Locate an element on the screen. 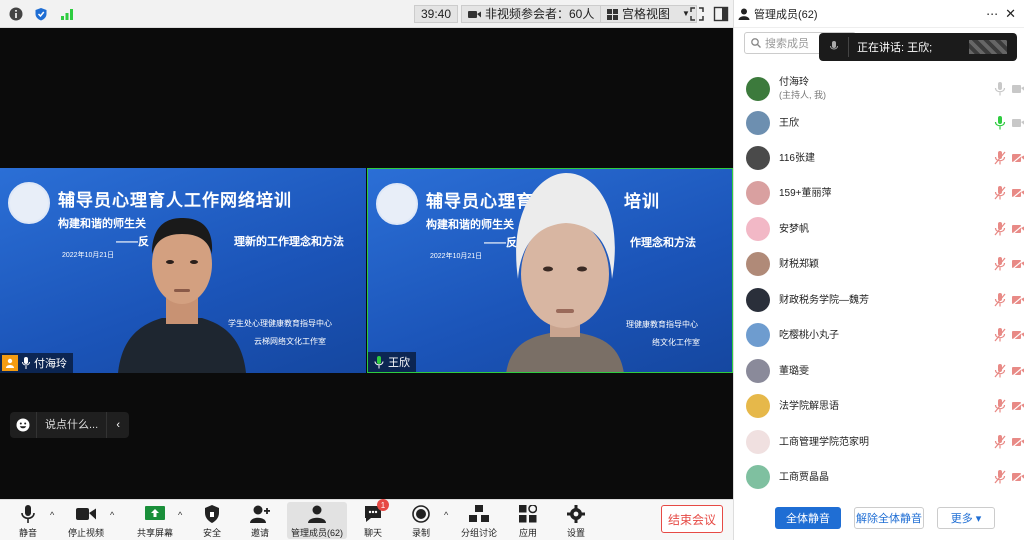 The width and height of the screenshot is (1024, 540). manage-members-button: 管理成员(62) is located at coordinates (317, 520).